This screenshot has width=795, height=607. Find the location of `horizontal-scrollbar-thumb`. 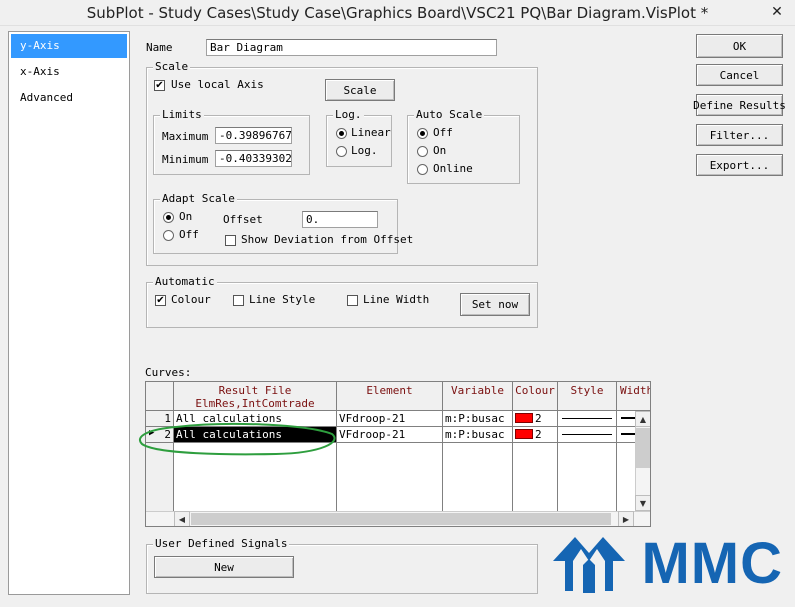

horizontal-scrollbar-thumb is located at coordinates (401, 519).